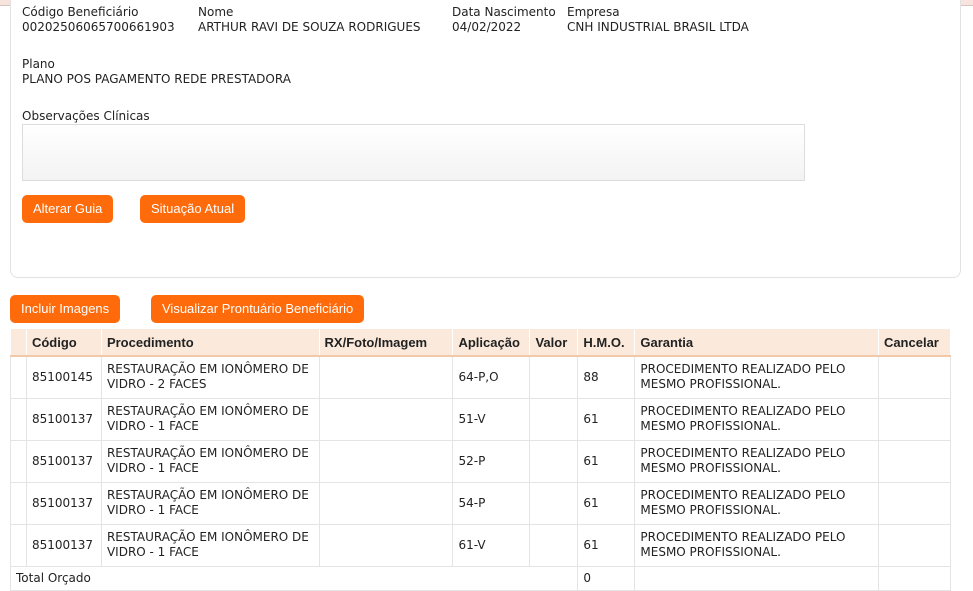 The image size is (973, 591). I want to click on col-procedimento: Procedimento, so click(210, 343).